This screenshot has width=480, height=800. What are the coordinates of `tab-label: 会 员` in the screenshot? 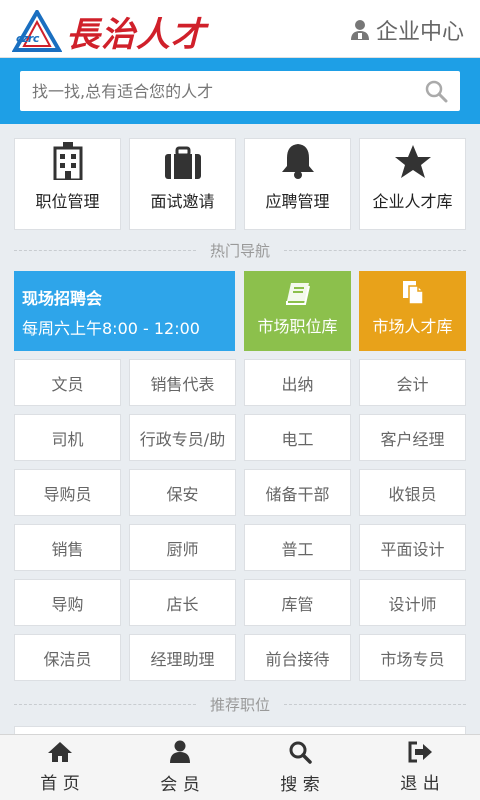 It's located at (180, 785).